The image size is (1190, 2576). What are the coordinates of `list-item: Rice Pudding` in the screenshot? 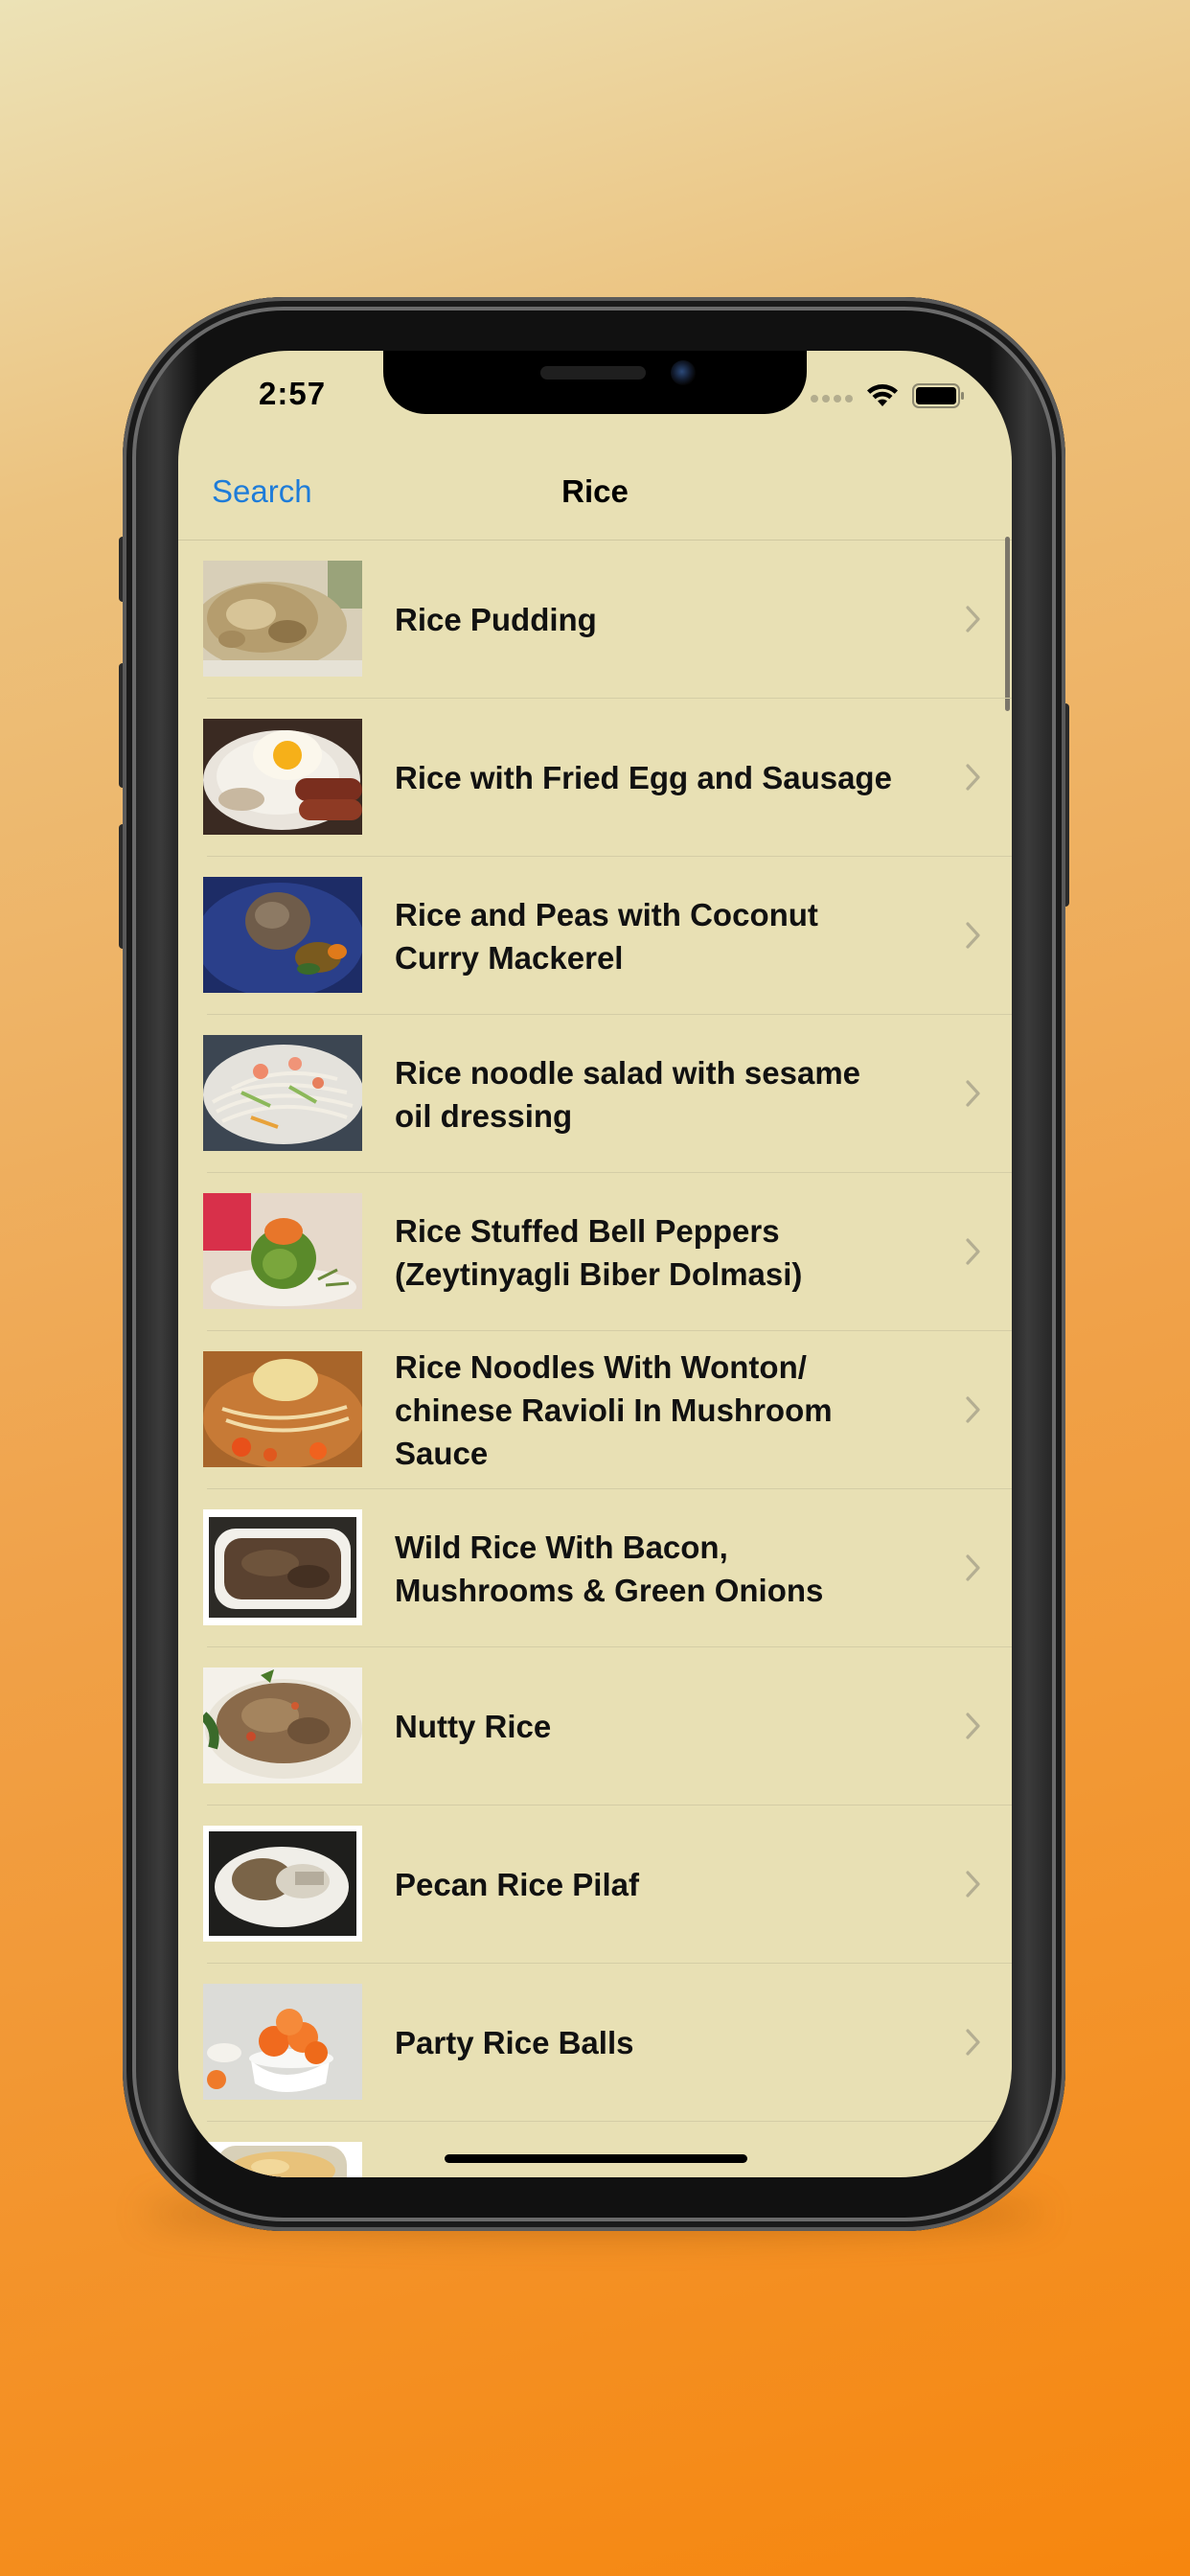 It's located at (595, 619).